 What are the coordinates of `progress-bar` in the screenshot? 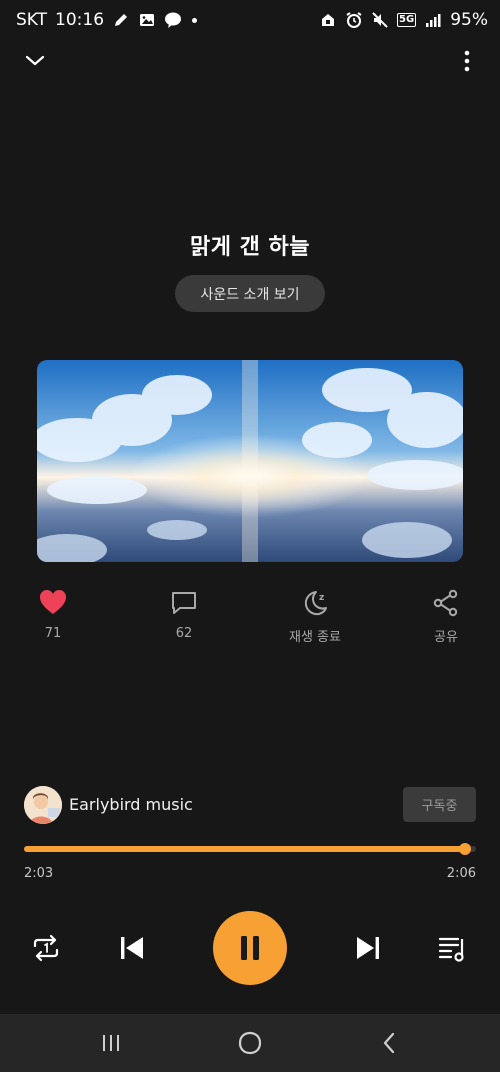 It's located at (250, 849).